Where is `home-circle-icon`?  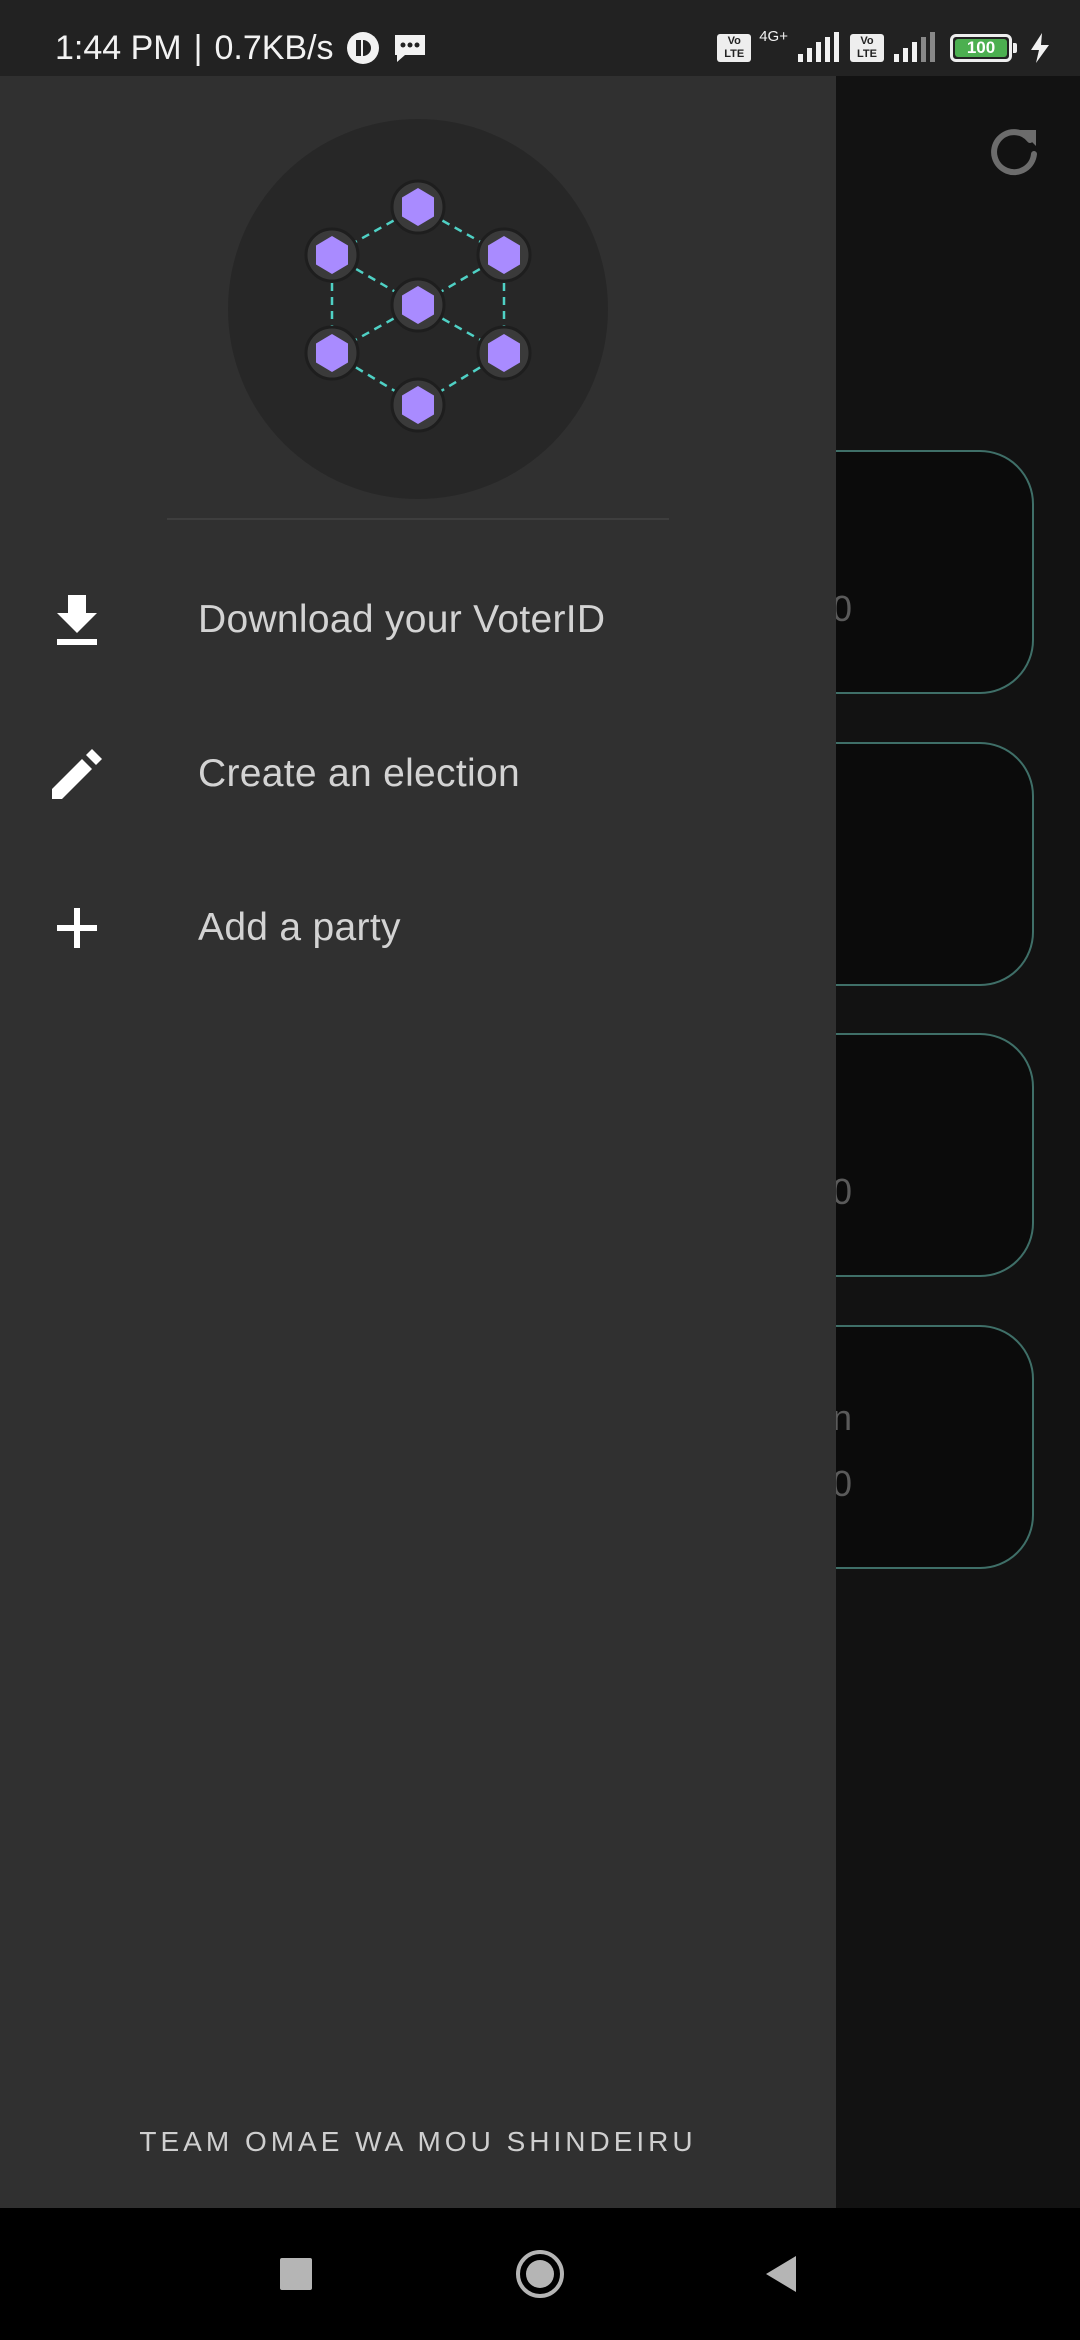
home-circle-icon is located at coordinates (540, 2274).